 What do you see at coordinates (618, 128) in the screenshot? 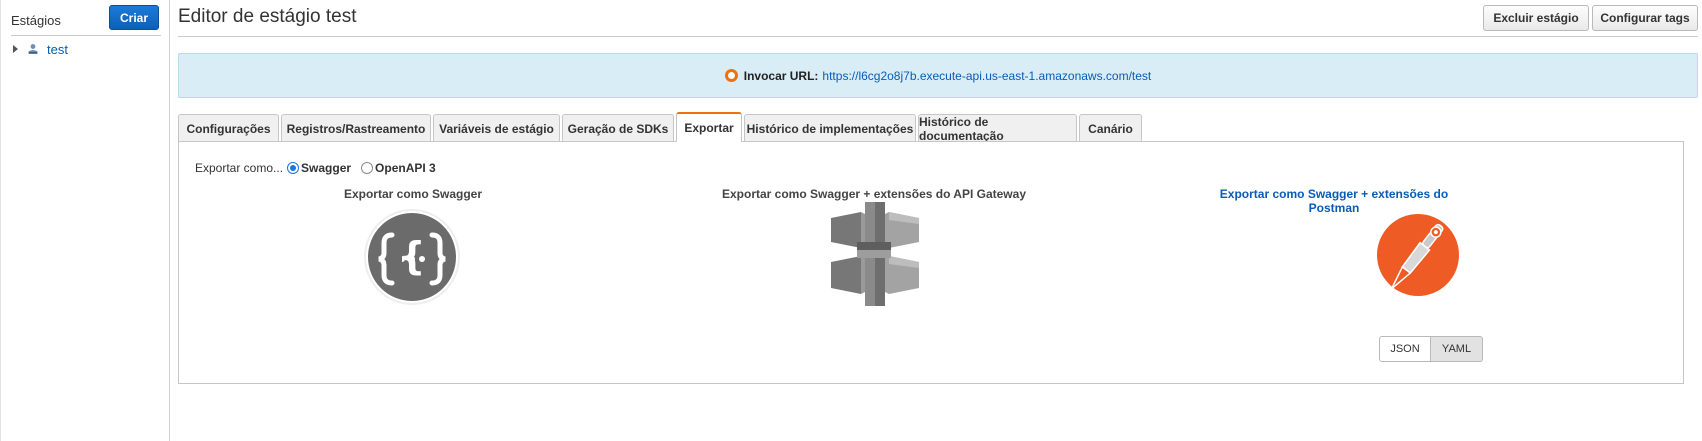
I see `tab-sdks: Geração de SDKs` at bounding box center [618, 128].